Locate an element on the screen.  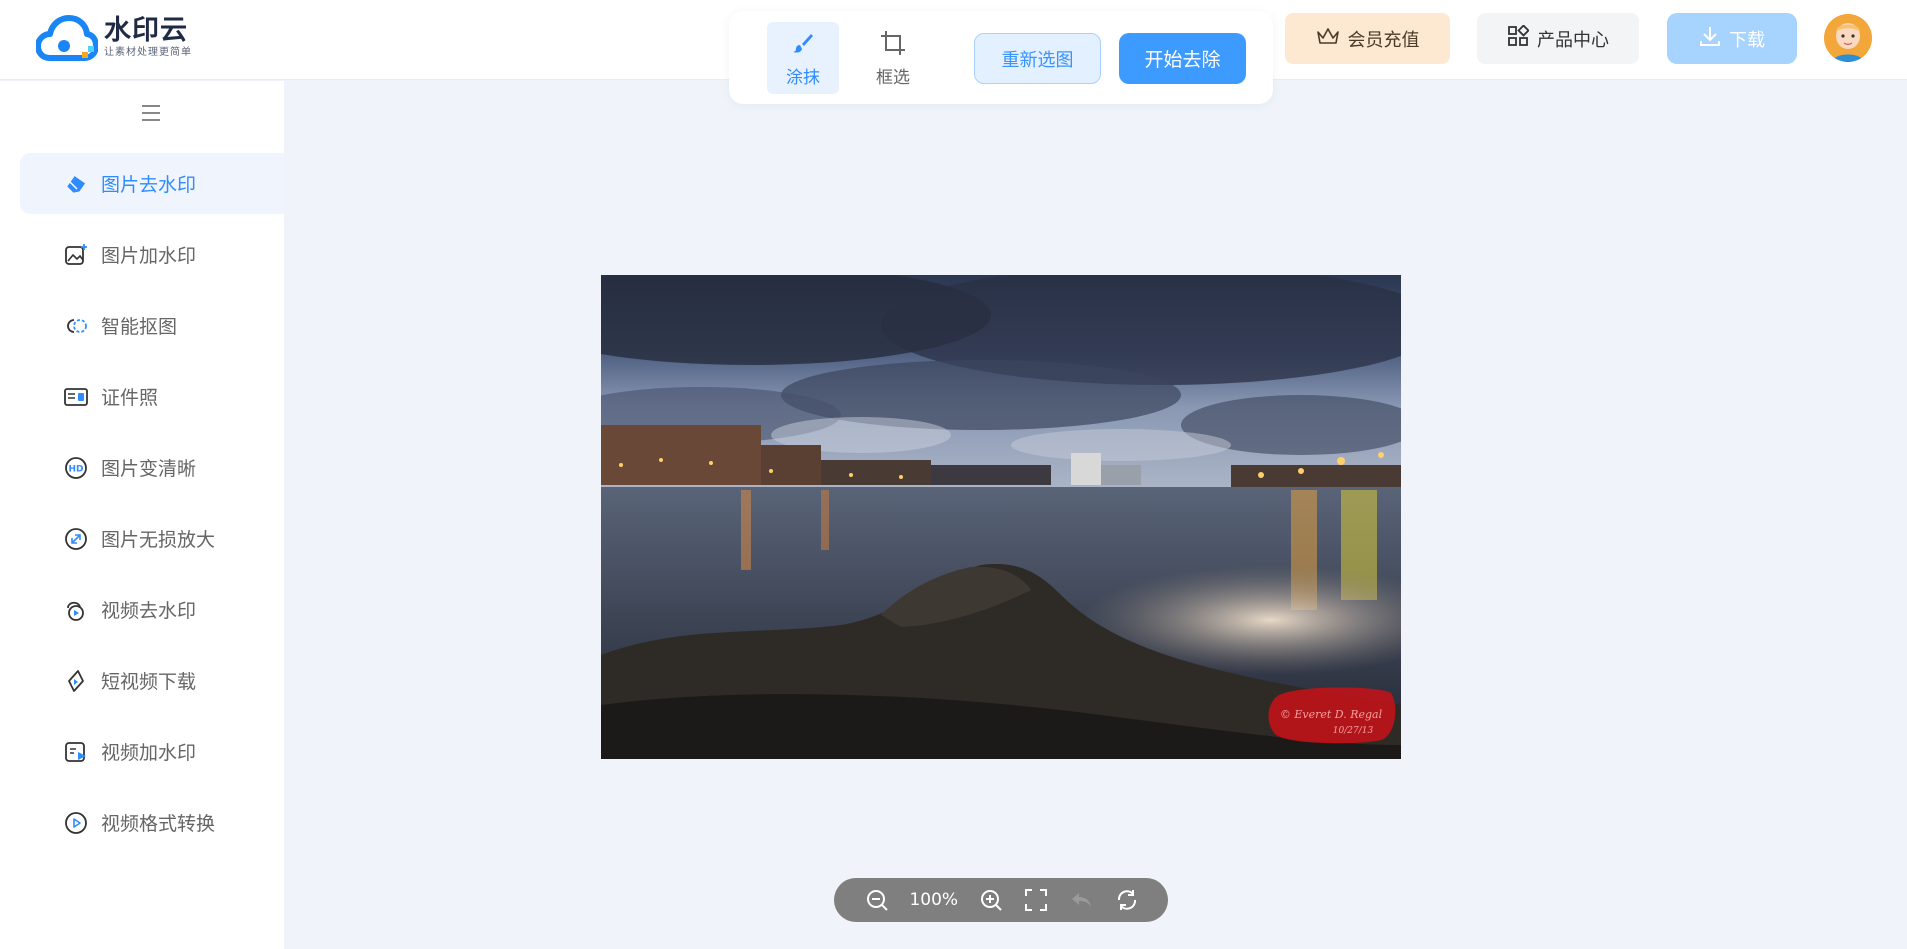
vip-recharge-button: 会员充值 is located at coordinates (1367, 38).